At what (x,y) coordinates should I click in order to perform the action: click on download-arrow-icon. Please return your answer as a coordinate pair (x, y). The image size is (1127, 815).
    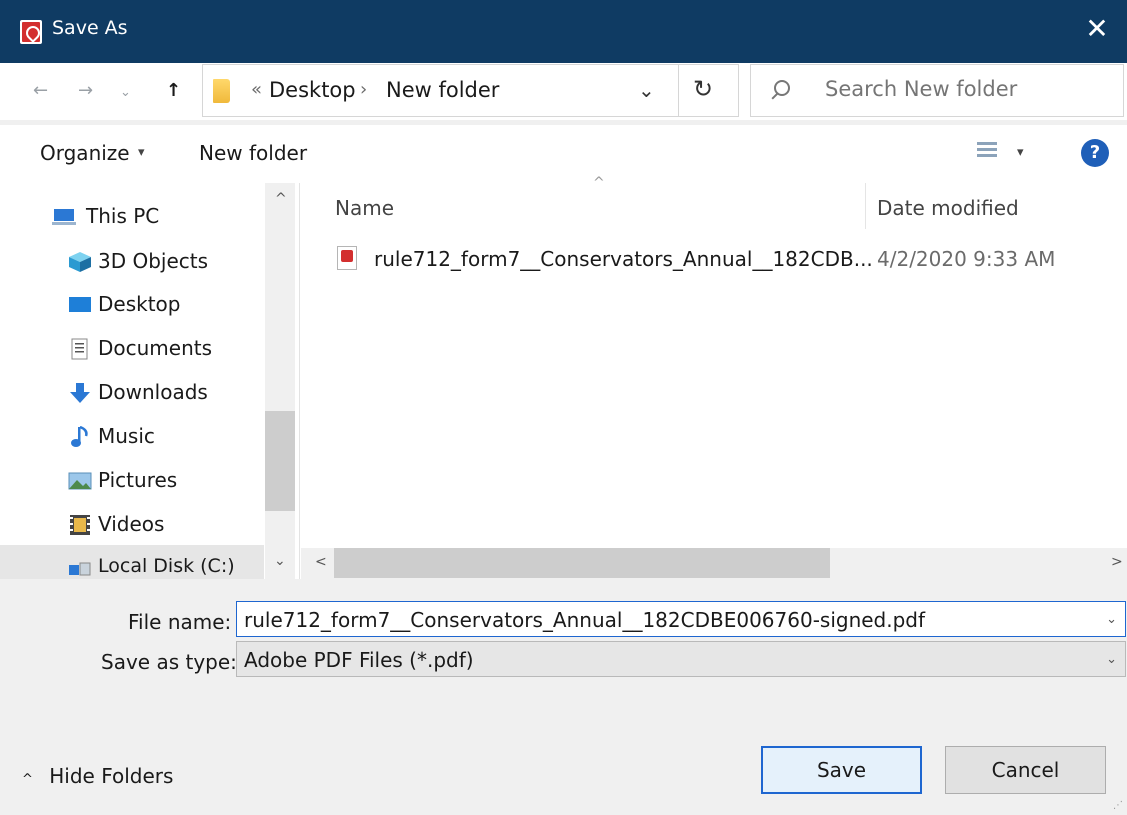
    Looking at the image, I should click on (80, 393).